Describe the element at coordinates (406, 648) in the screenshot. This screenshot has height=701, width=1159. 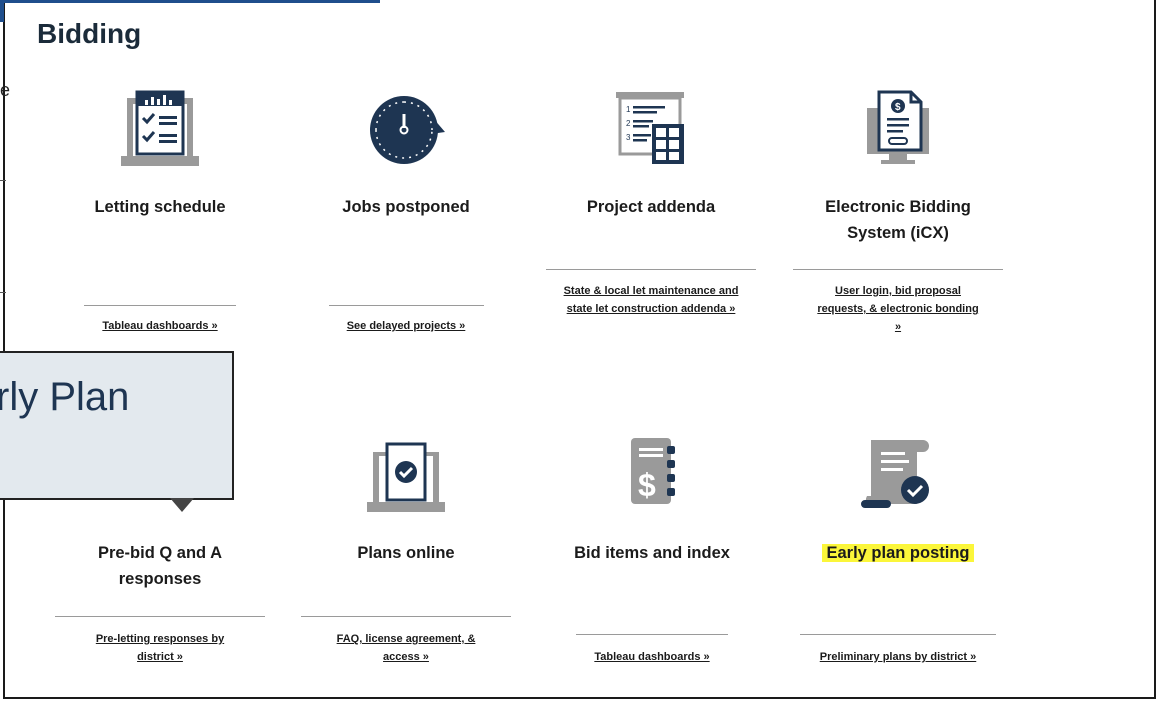
I see `plans-faq-link: FAQ, license agreement, & access »` at that location.